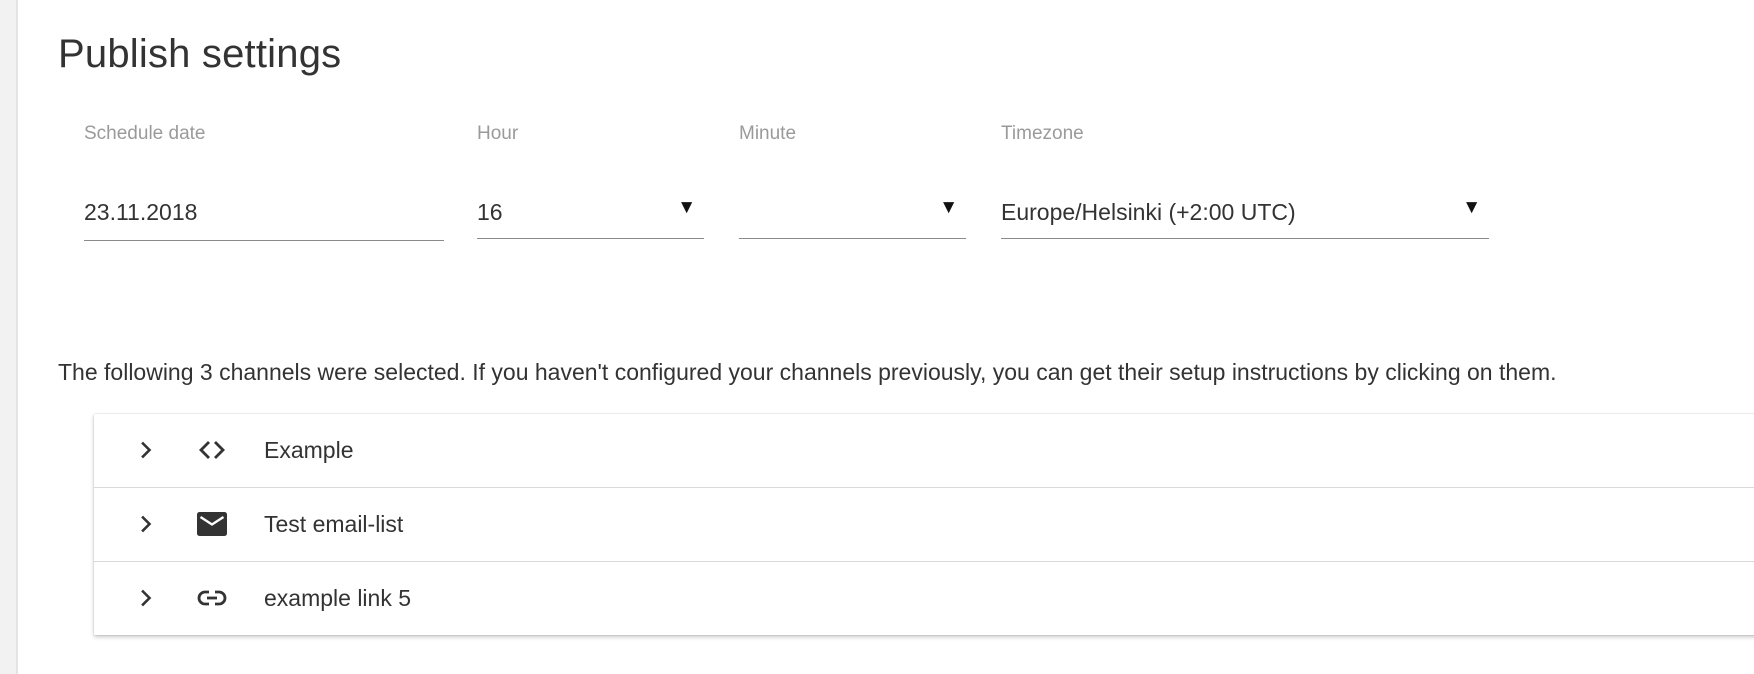  What do you see at coordinates (264, 218) in the screenshot?
I see `schedule-date-input: 23.11.2018` at bounding box center [264, 218].